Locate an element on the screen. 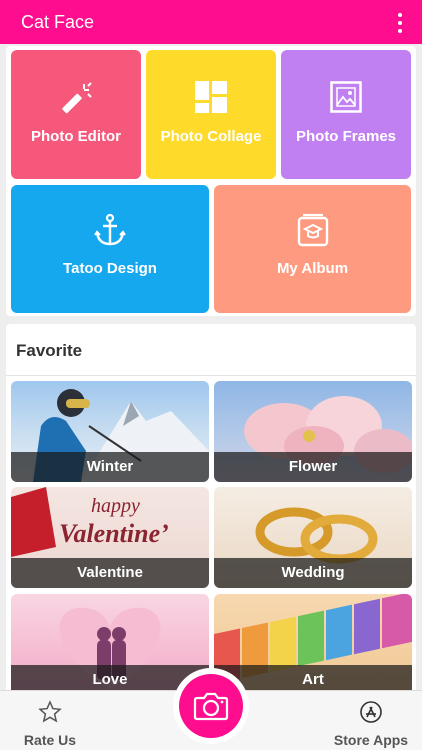 The height and width of the screenshot is (750, 422). card-label: Valentine is located at coordinates (110, 573).